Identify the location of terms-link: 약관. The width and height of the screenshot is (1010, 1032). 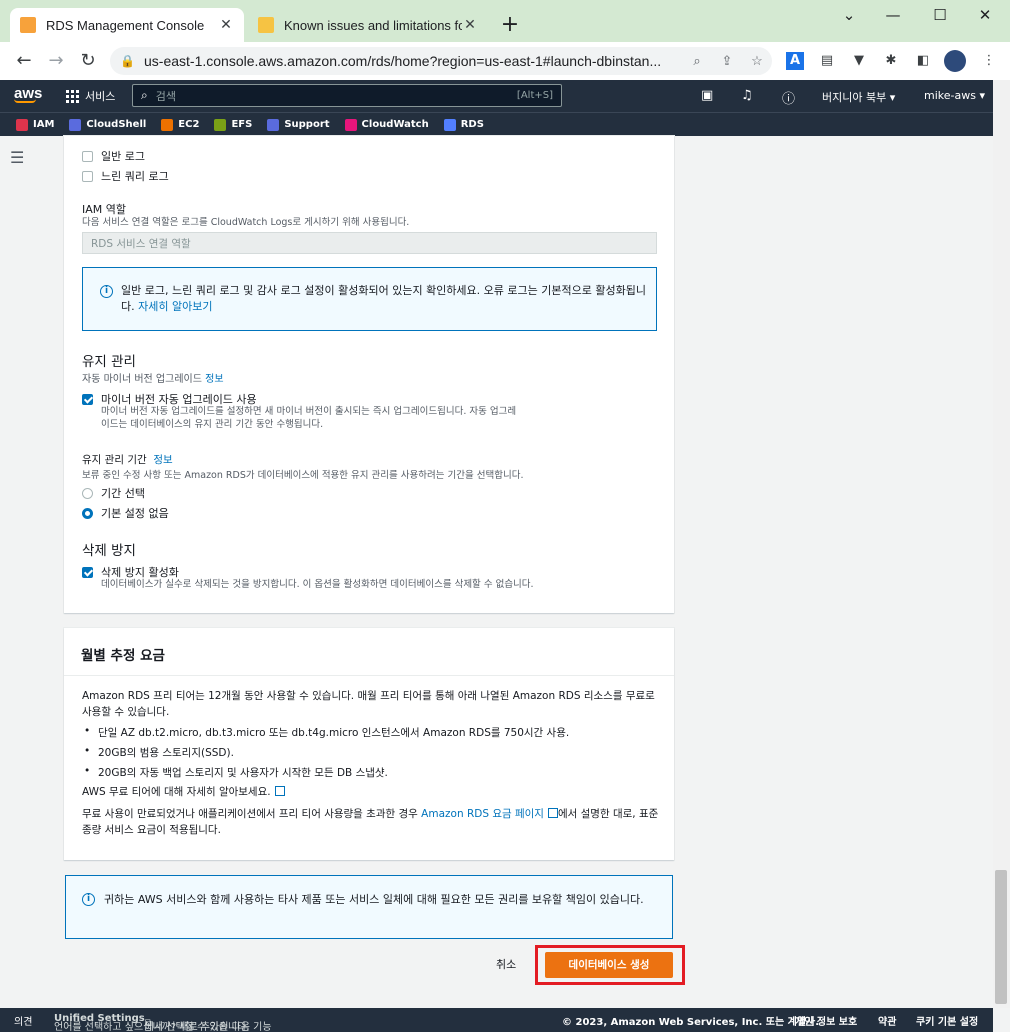
(887, 1020).